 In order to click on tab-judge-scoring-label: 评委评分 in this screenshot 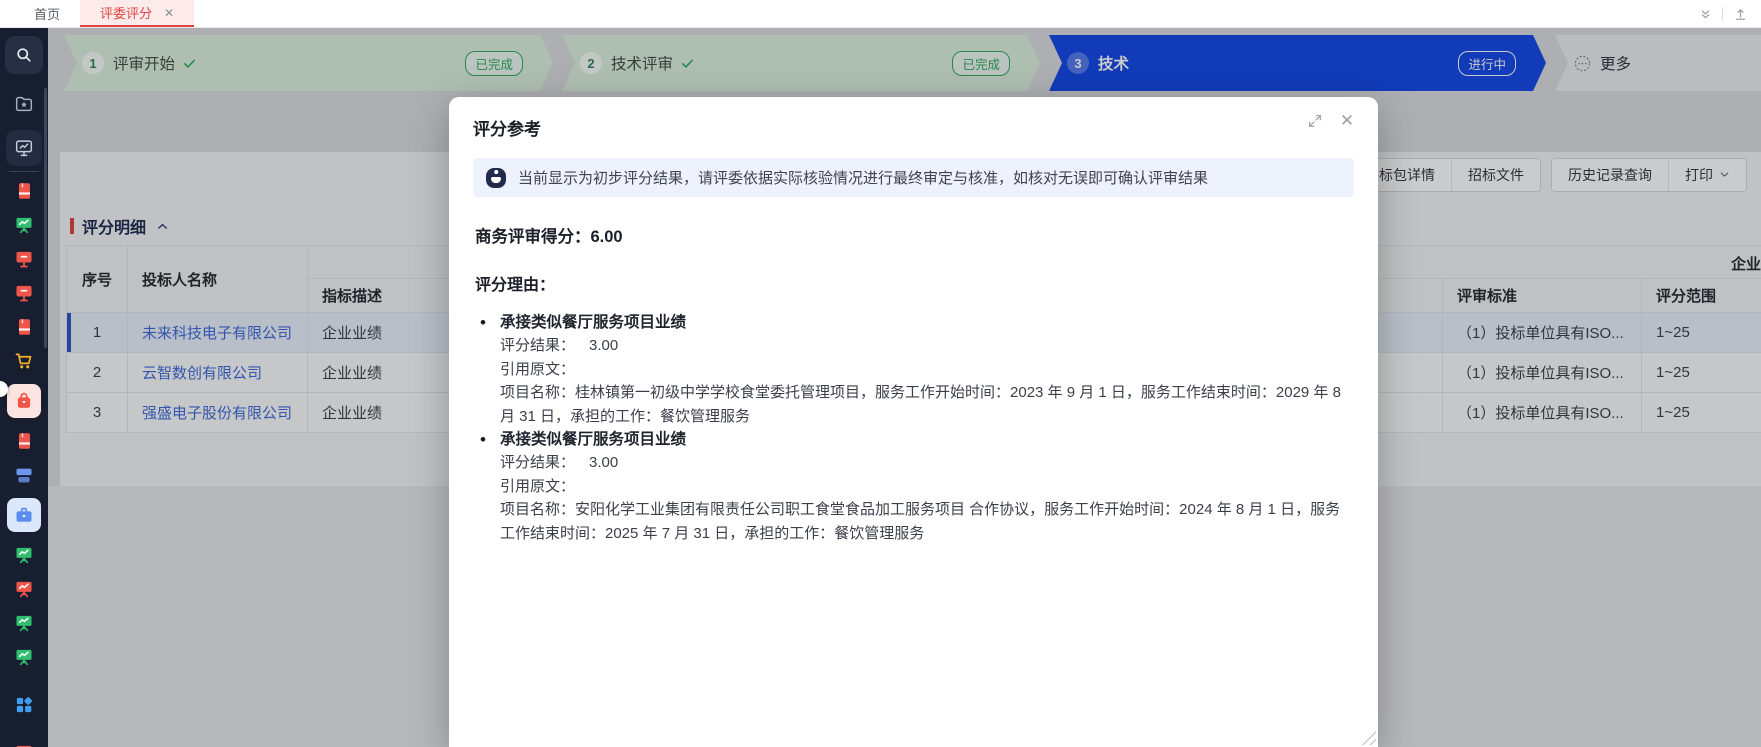, I will do `click(126, 13)`.